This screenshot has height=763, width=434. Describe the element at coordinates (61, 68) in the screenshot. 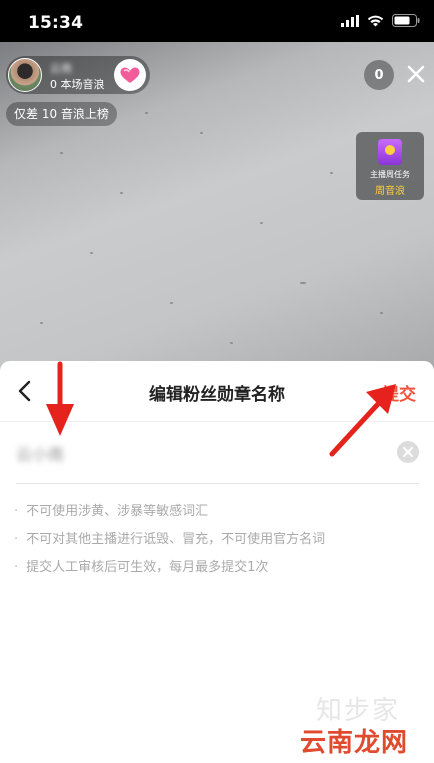

I see `host-name: 云南` at that location.